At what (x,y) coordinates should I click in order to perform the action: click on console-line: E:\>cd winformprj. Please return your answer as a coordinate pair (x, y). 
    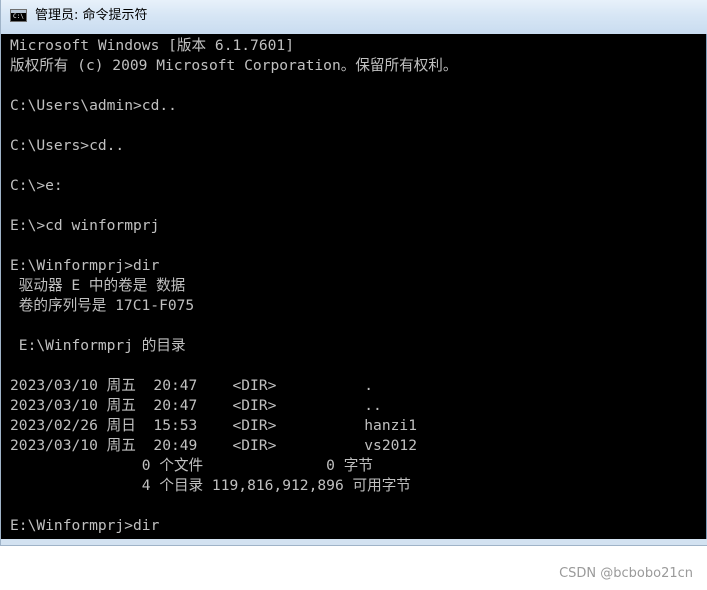
    Looking at the image, I should click on (85, 225).